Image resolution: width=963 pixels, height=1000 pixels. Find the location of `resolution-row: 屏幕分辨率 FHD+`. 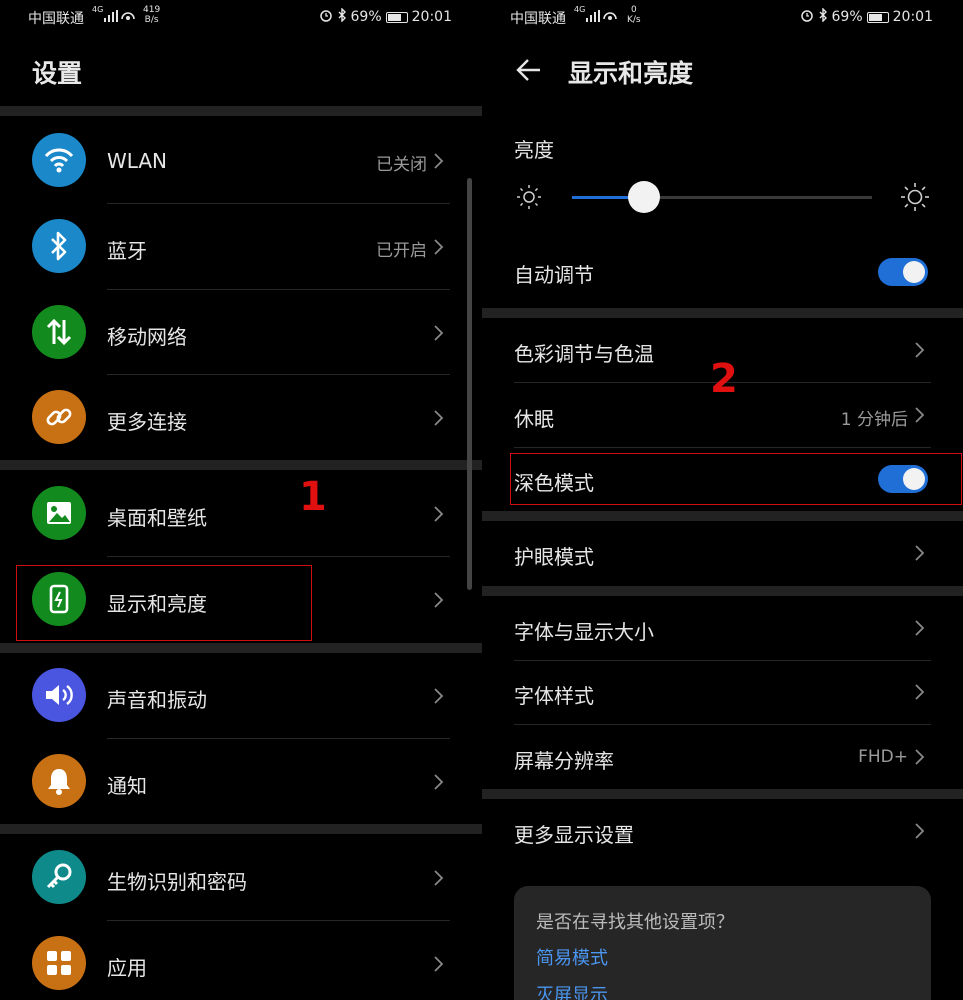

resolution-row: 屏幕分辨率 FHD+ is located at coordinates (722, 757).